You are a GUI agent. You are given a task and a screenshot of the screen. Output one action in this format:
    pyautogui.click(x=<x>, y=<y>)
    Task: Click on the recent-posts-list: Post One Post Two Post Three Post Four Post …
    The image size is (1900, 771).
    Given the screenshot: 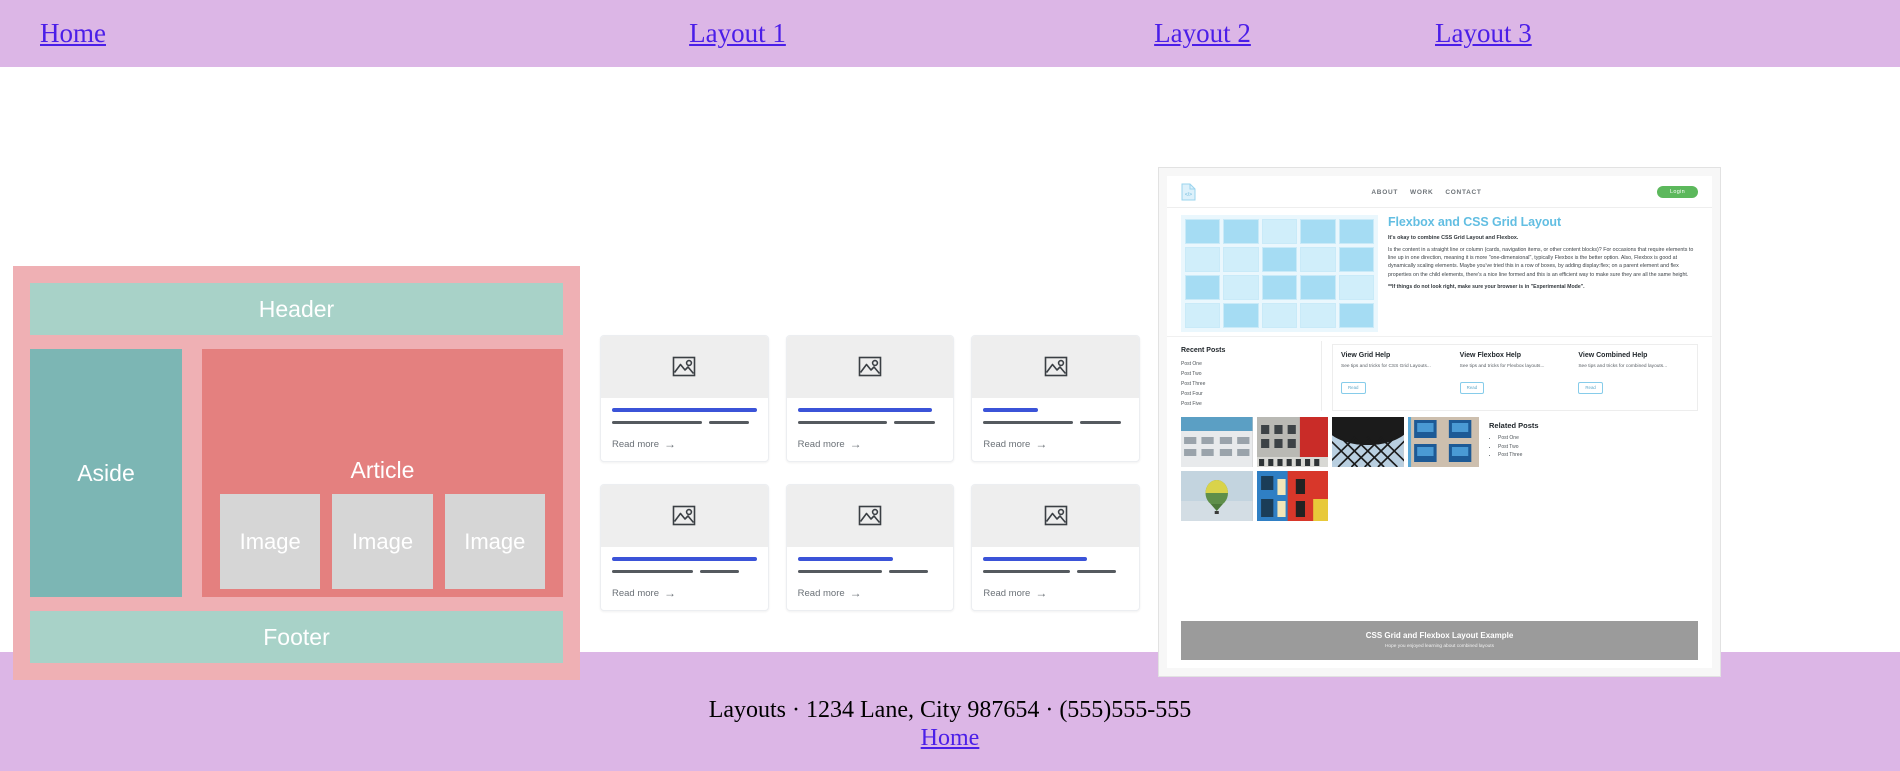 What is the action you would take?
    pyautogui.click(x=1251, y=384)
    